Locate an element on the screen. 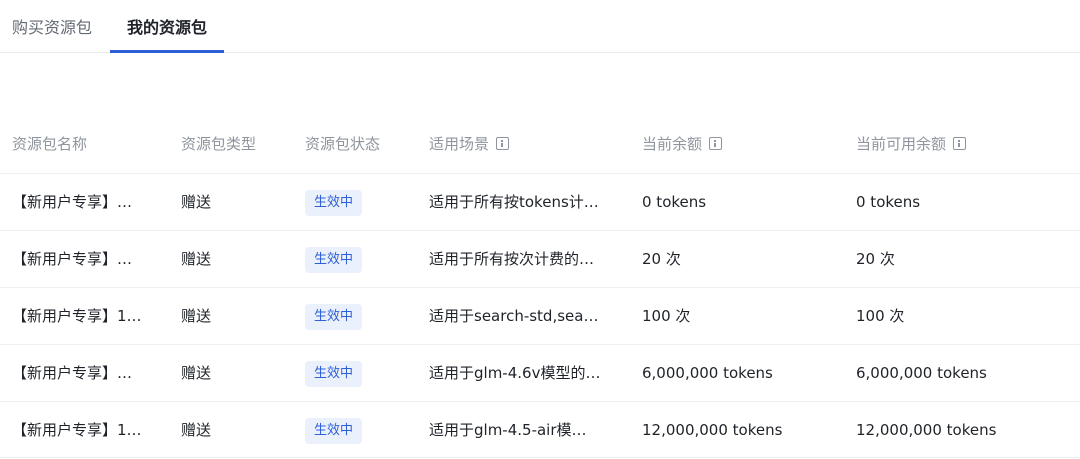 The height and width of the screenshot is (459, 1080). column-header-type: 资源包类型 is located at coordinates (219, 144).